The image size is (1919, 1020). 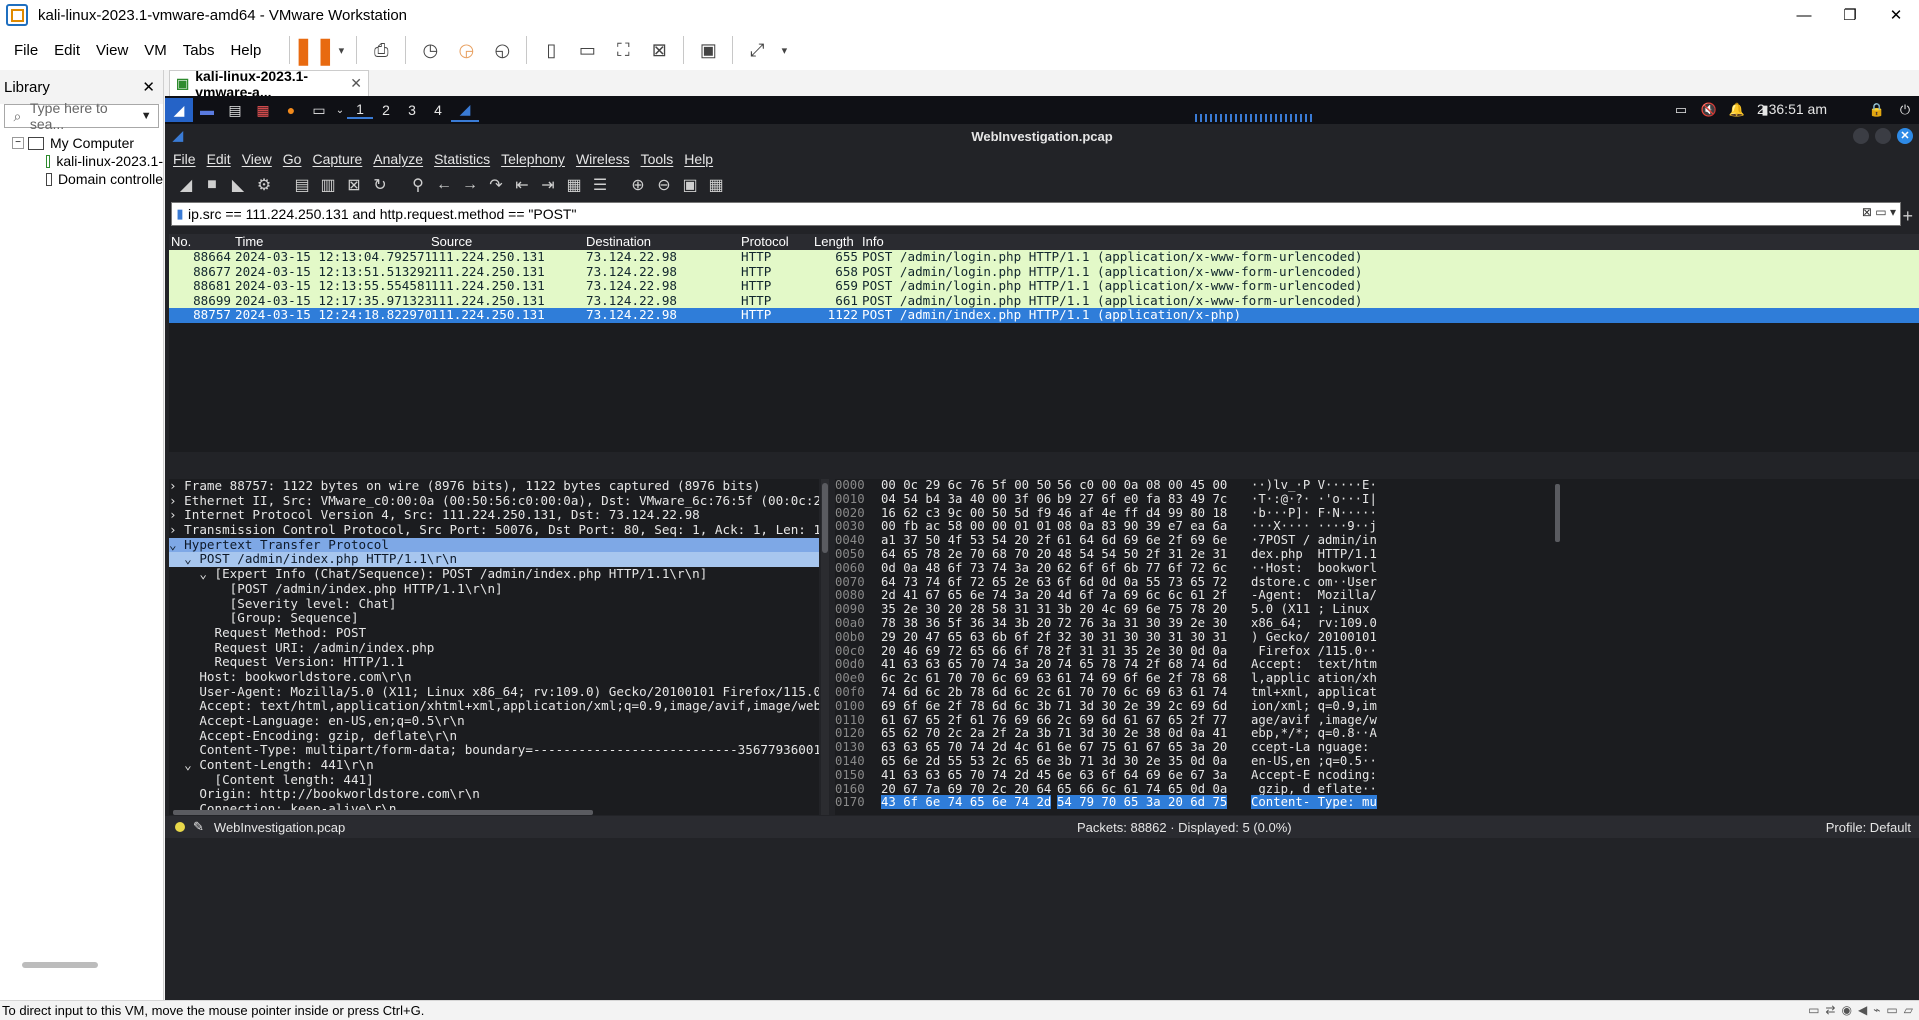 What do you see at coordinates (462, 159) in the screenshot?
I see `ws-menu-statistics: Statistics` at bounding box center [462, 159].